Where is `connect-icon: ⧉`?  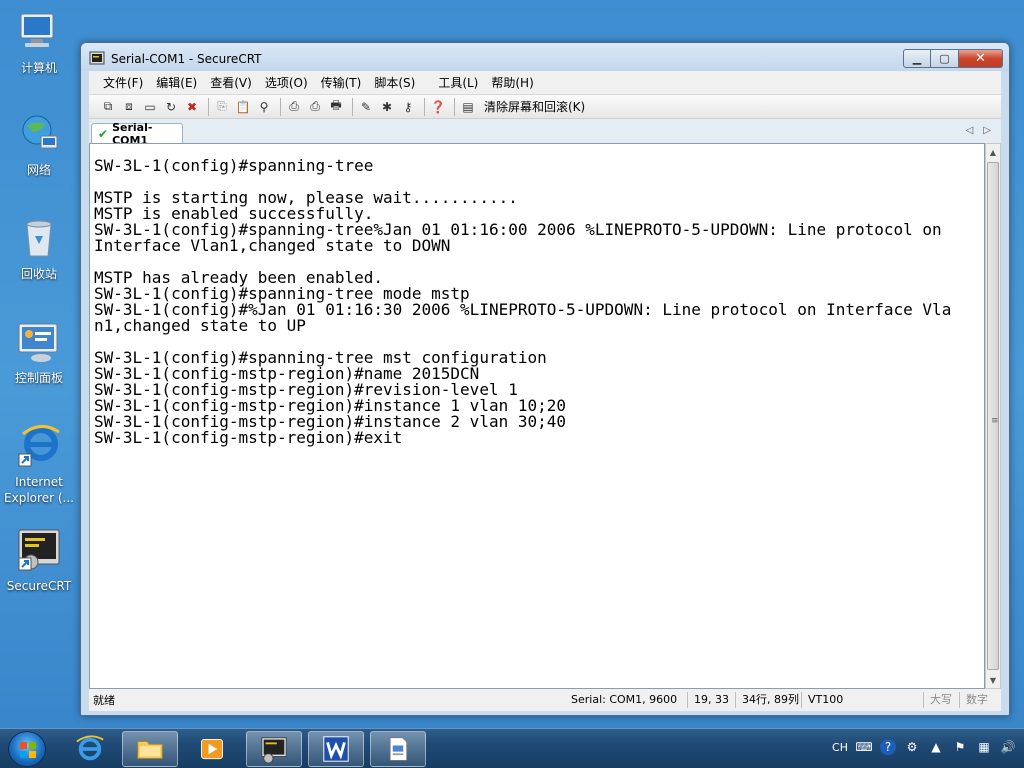
connect-icon: ⧉ is located at coordinates (108, 107).